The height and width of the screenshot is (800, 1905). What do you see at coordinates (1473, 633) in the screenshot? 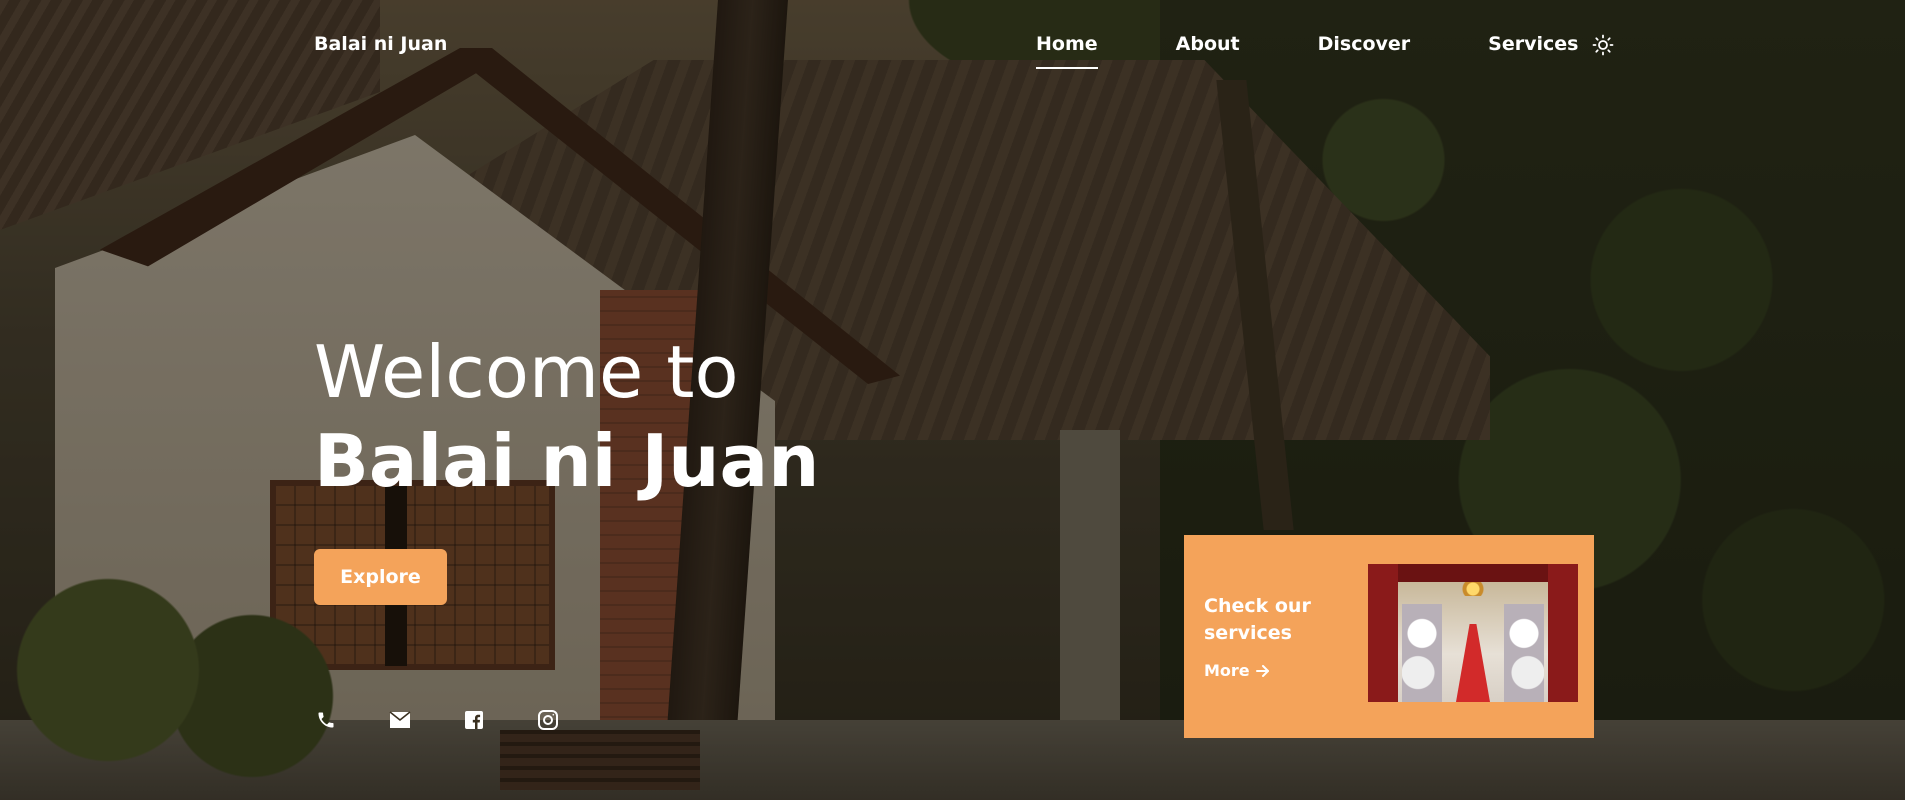
I see `wedding-hall-image` at bounding box center [1473, 633].